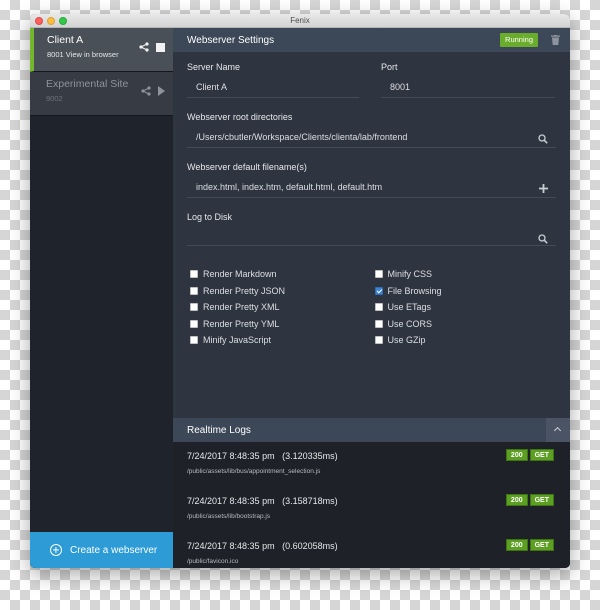 The width and height of the screenshot is (600, 610). What do you see at coordinates (371, 40) in the screenshot?
I see `settings-header: Webserver Settings Running` at bounding box center [371, 40].